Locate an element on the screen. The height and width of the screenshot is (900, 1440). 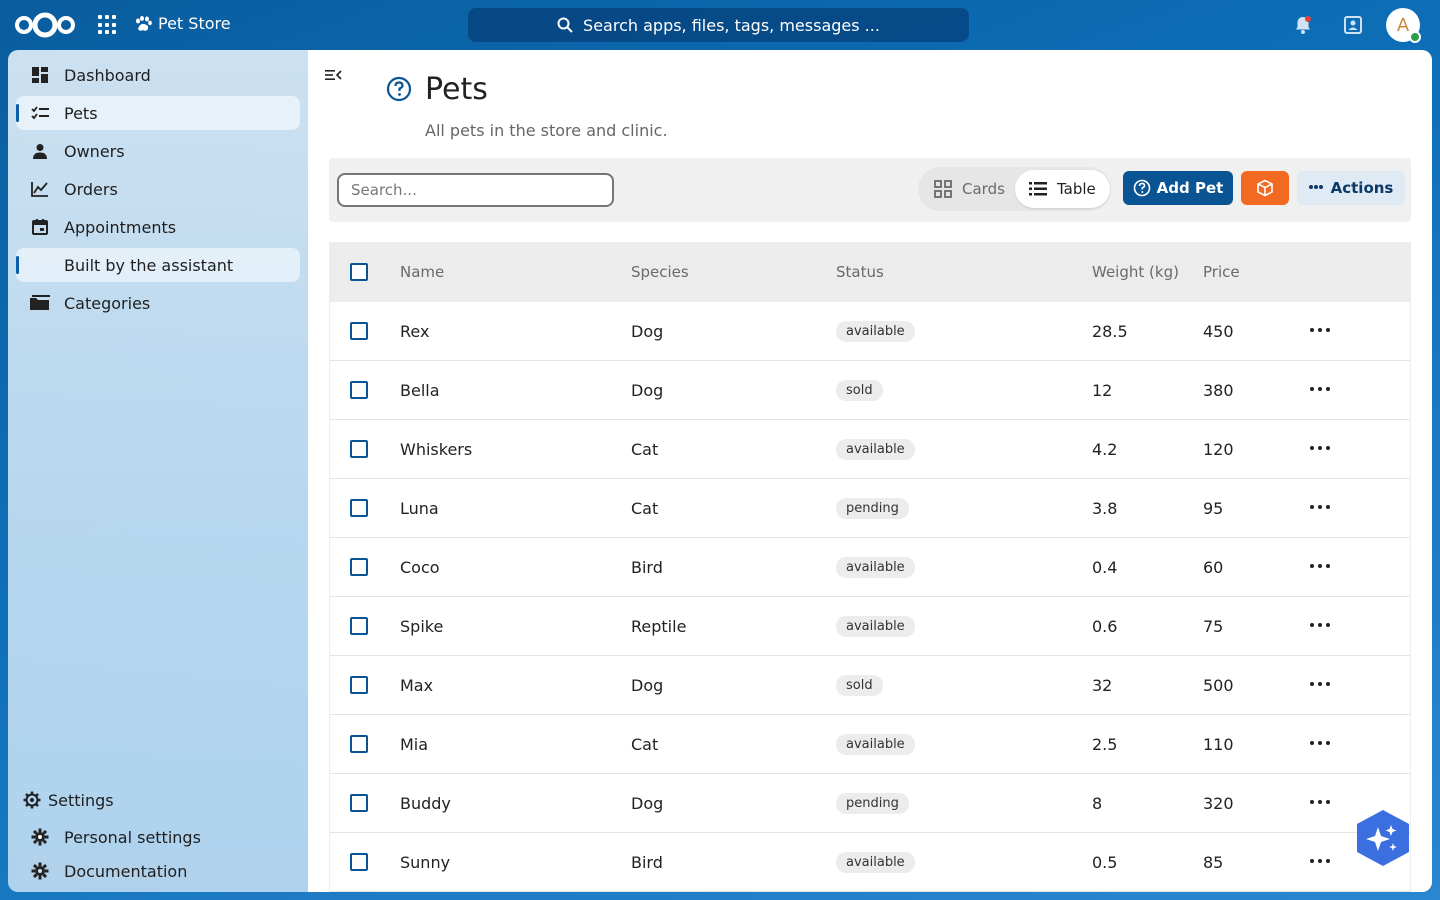
more-horizontal-icon is located at coordinates (1315, 188).